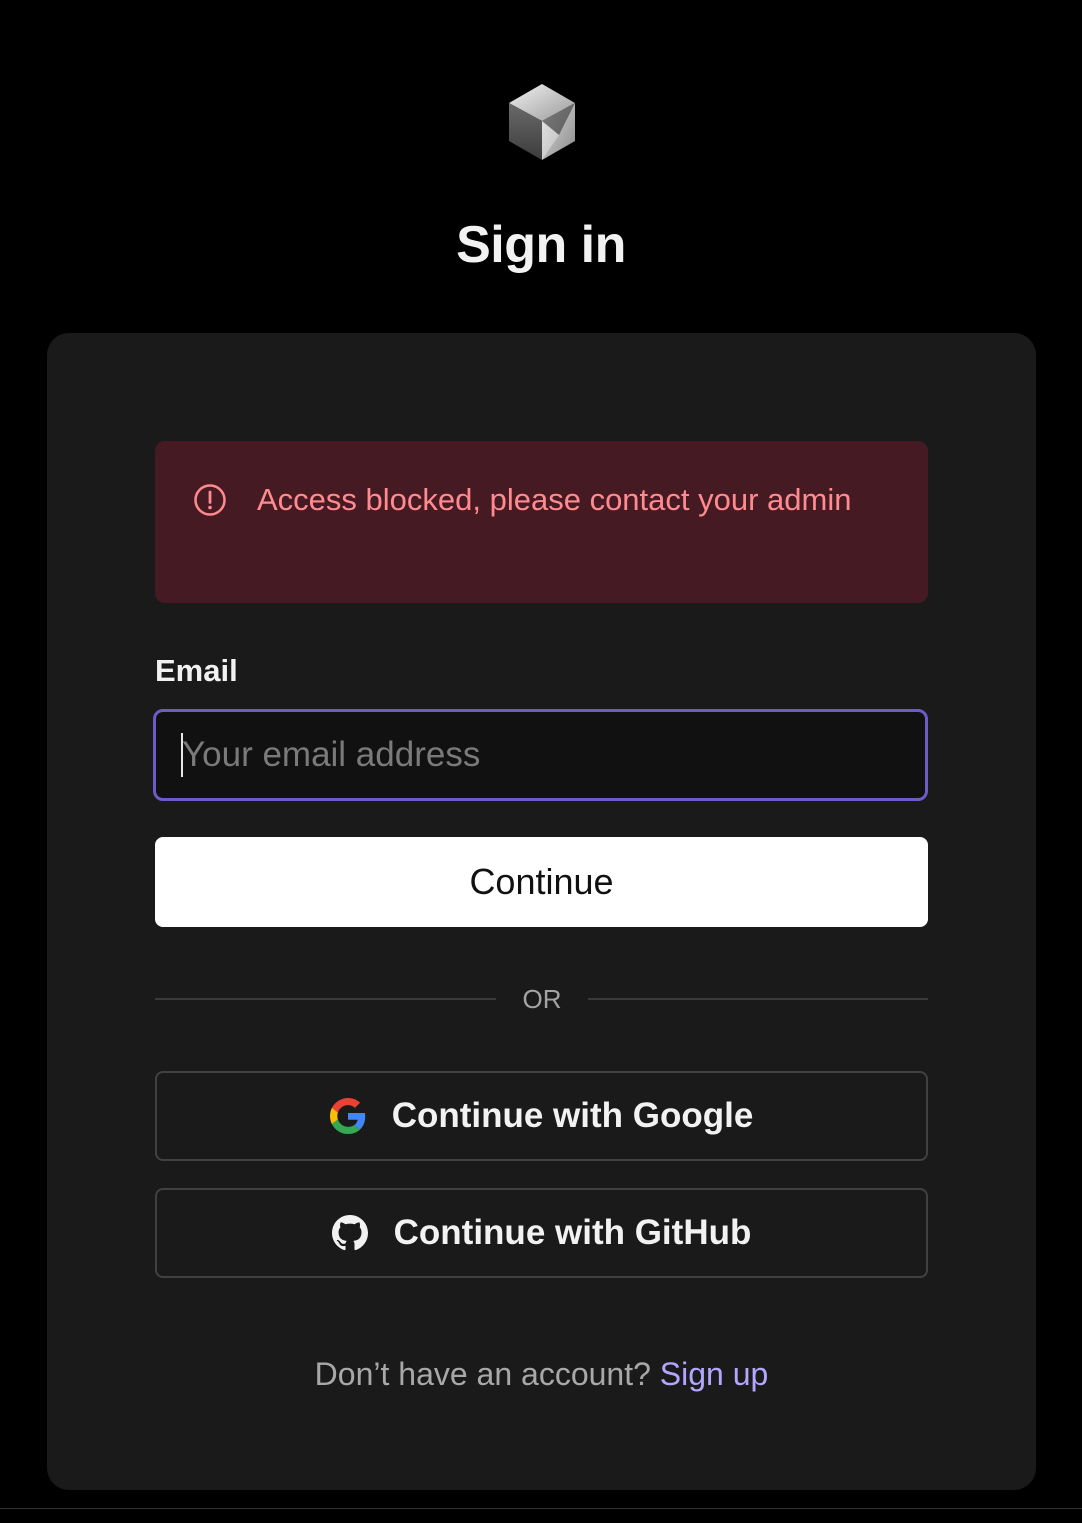 This screenshot has height=1523, width=1082. I want to click on continue-with-google-button: Continue with Google, so click(541, 1116).